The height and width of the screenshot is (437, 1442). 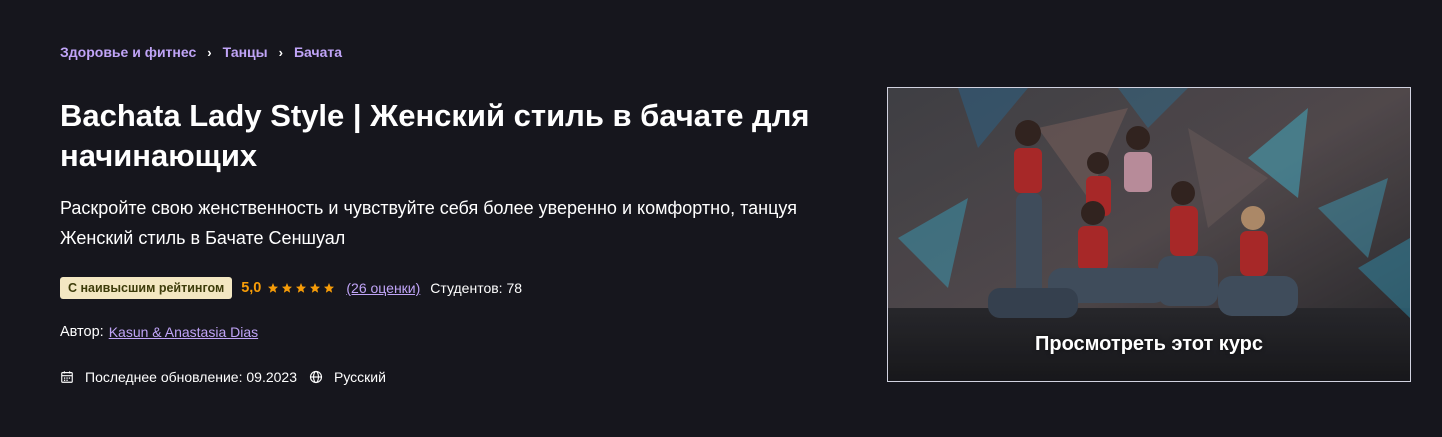 I want to click on author-label: Автор:, so click(x=82, y=332).